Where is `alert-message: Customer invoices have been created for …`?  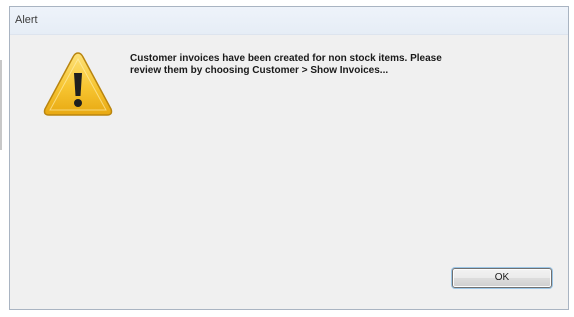
alert-message: Customer invoices have been created for … is located at coordinates (340, 65).